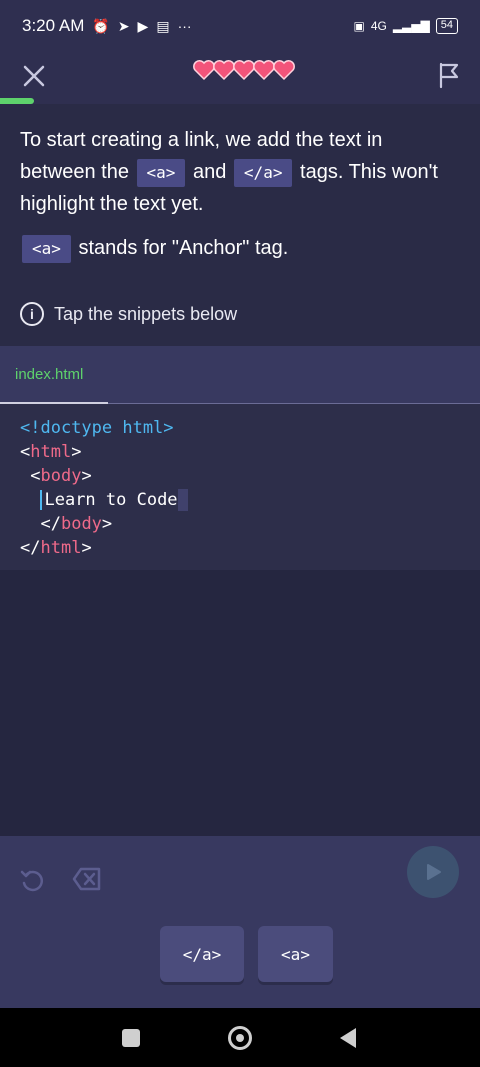  What do you see at coordinates (131, 1038) in the screenshot?
I see `recents-icon` at bounding box center [131, 1038].